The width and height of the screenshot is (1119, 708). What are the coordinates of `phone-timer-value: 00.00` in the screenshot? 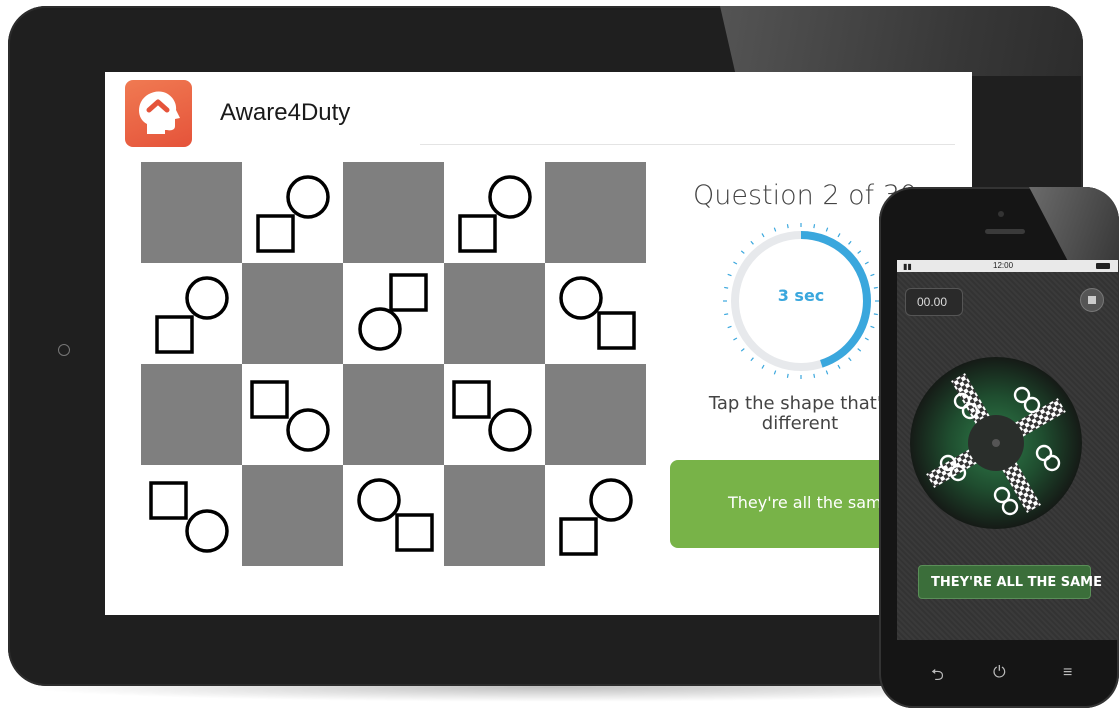 It's located at (932, 302).